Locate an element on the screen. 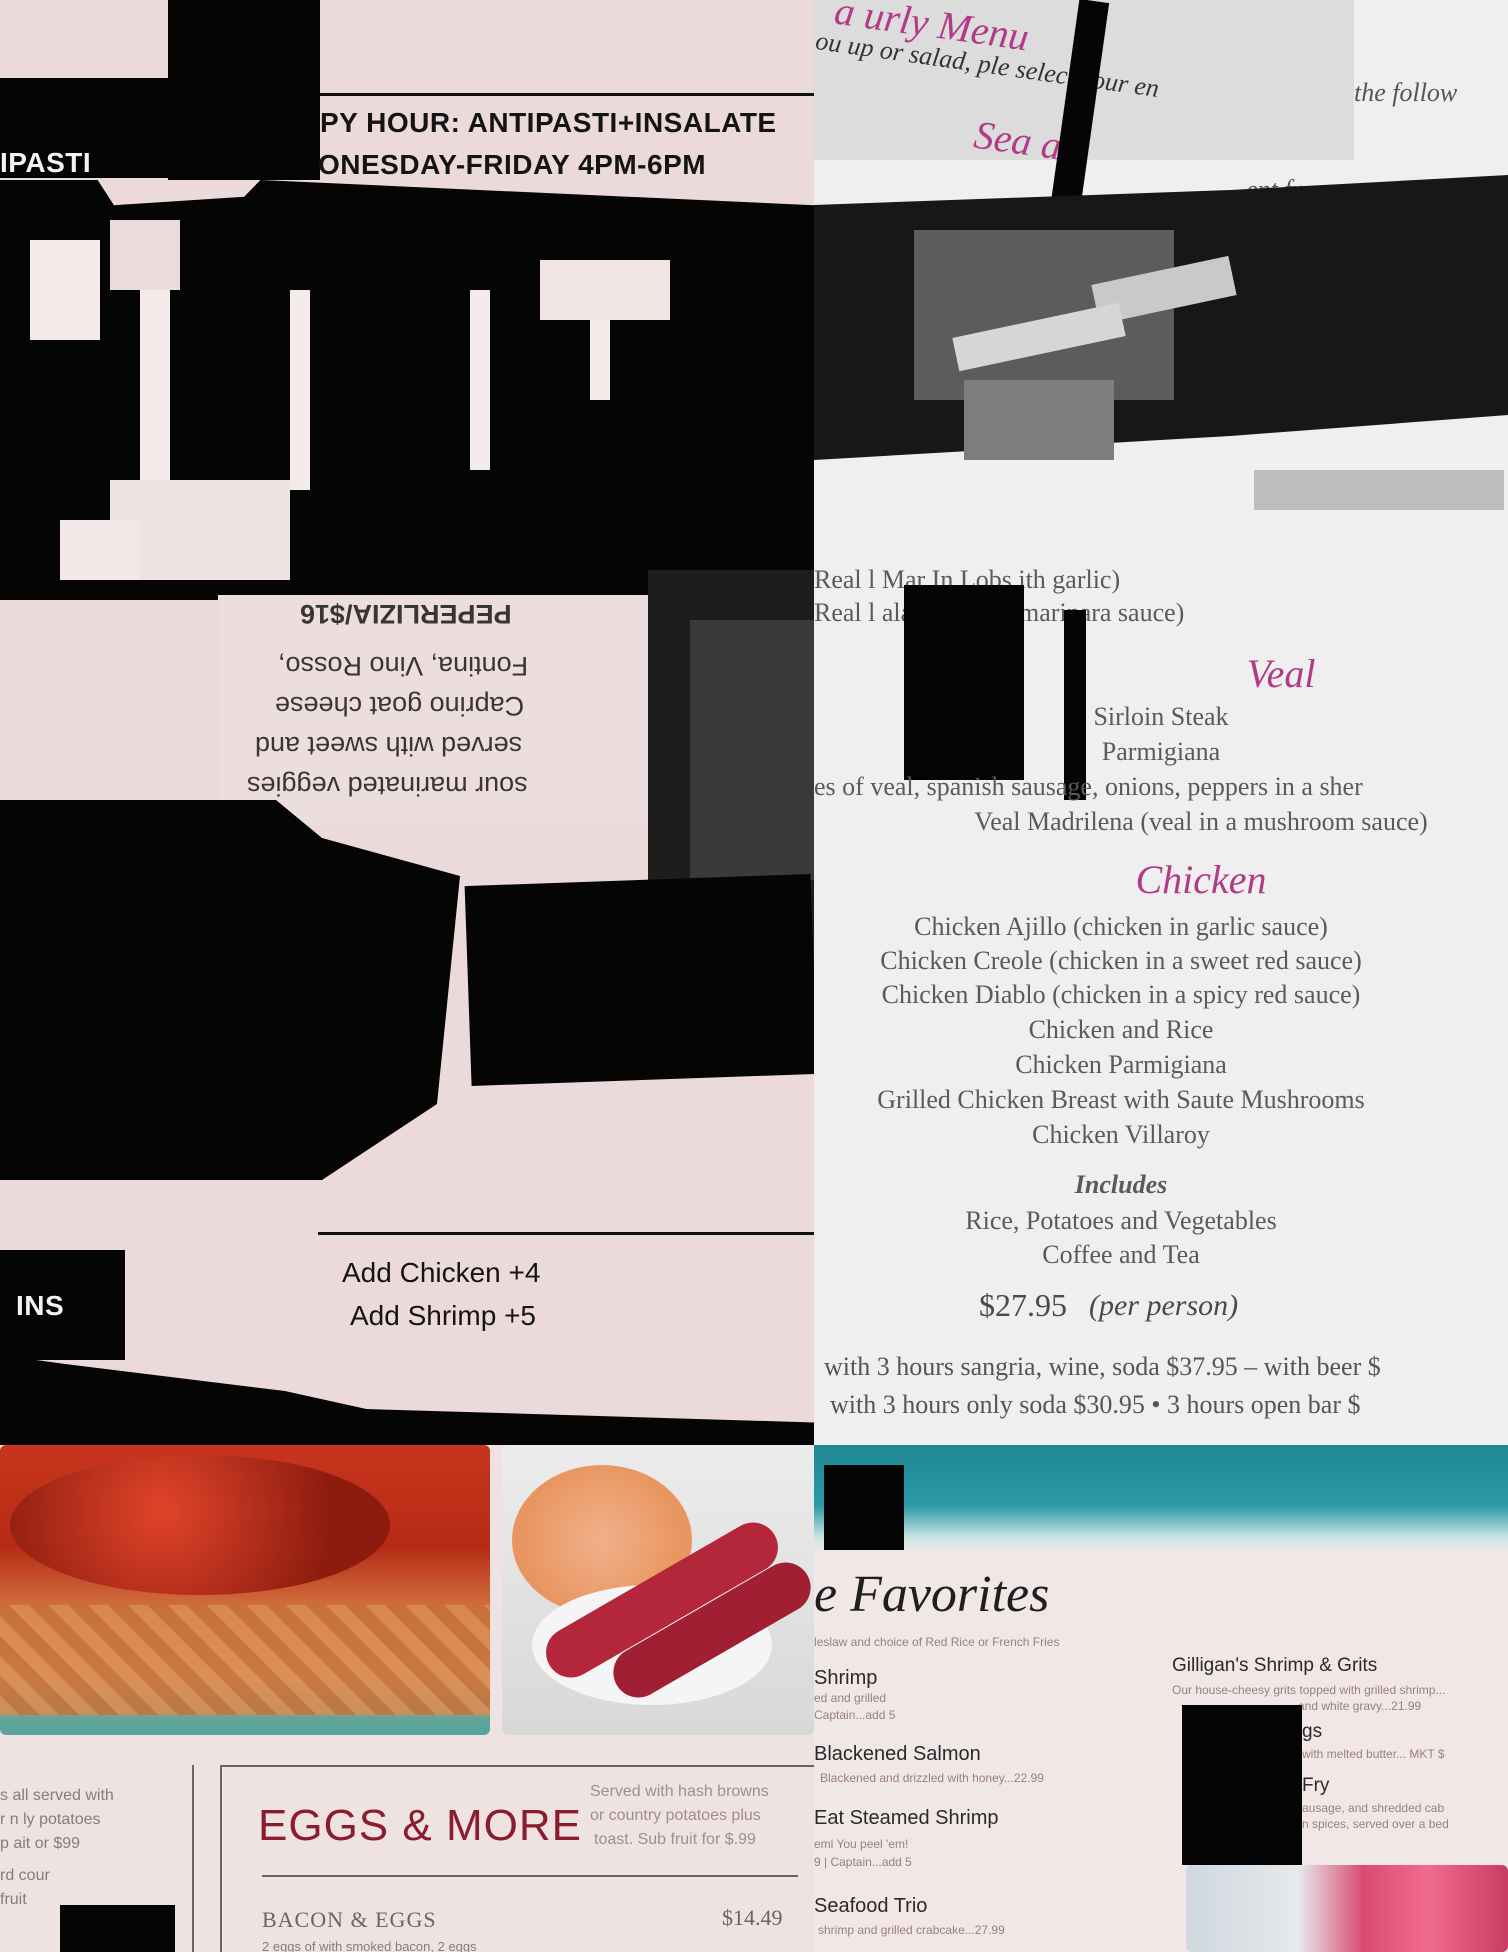 This screenshot has height=1952, width=1508. mirrored-item-line: sour marinated veggies is located at coordinates (387, 786).